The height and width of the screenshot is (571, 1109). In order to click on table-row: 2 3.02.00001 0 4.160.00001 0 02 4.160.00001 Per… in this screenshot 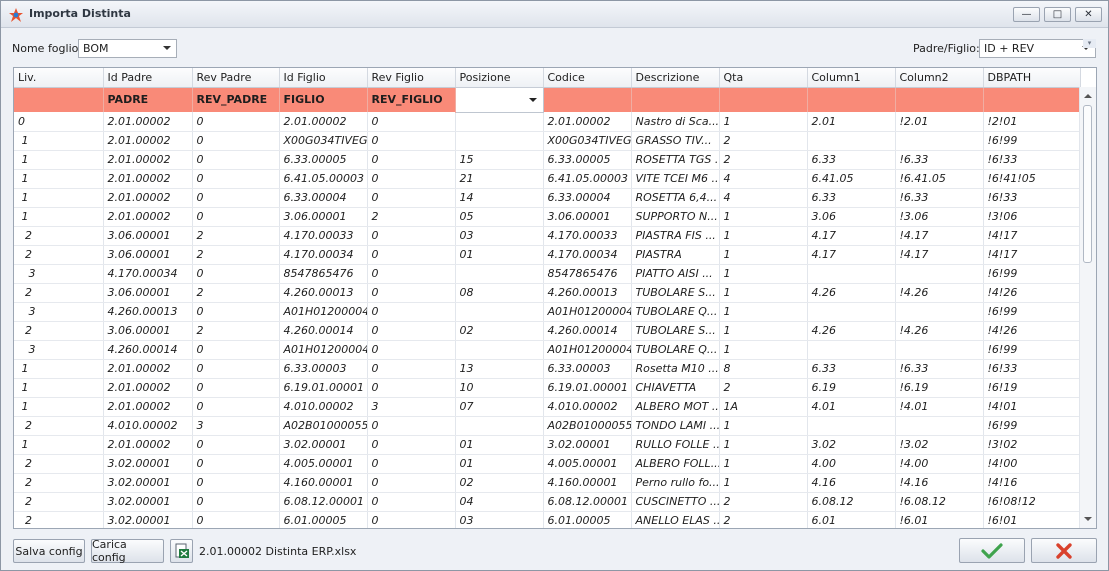, I will do `click(547, 483)`.